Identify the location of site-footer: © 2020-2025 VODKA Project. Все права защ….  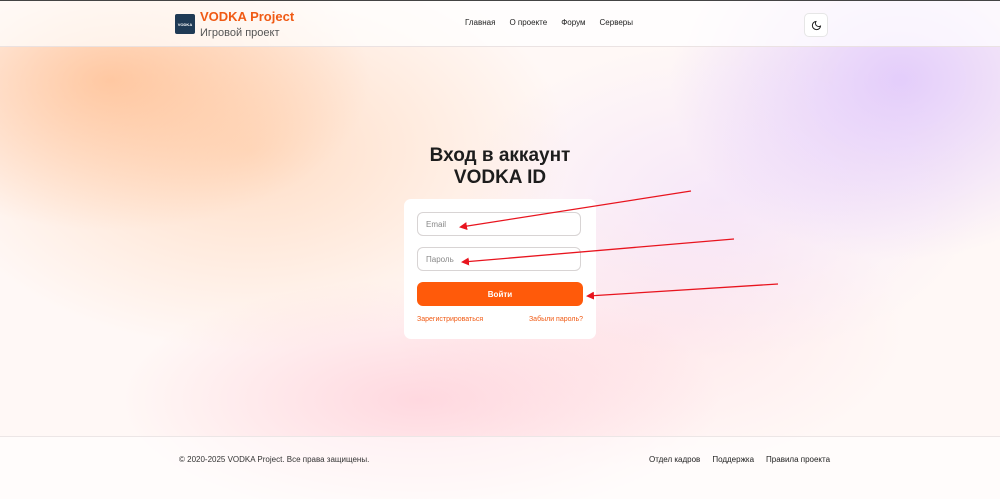
(500, 468).